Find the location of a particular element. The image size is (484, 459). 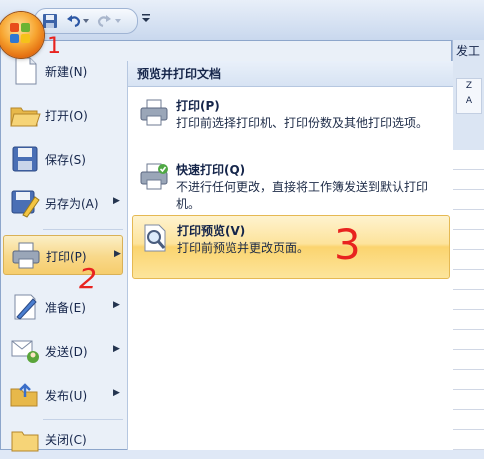

menu-item-print: 打印(P) ▶ is located at coordinates (63, 255).